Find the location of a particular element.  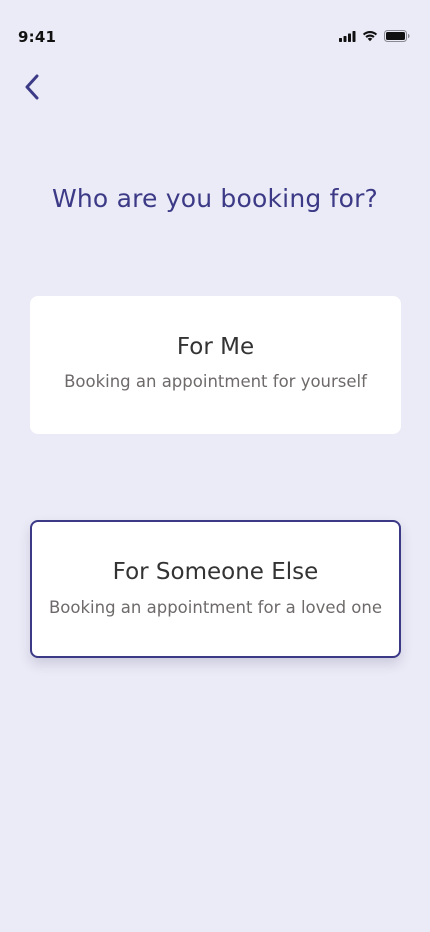

option-card-subtitle: Booking an appointment for a loved one is located at coordinates (215, 607).